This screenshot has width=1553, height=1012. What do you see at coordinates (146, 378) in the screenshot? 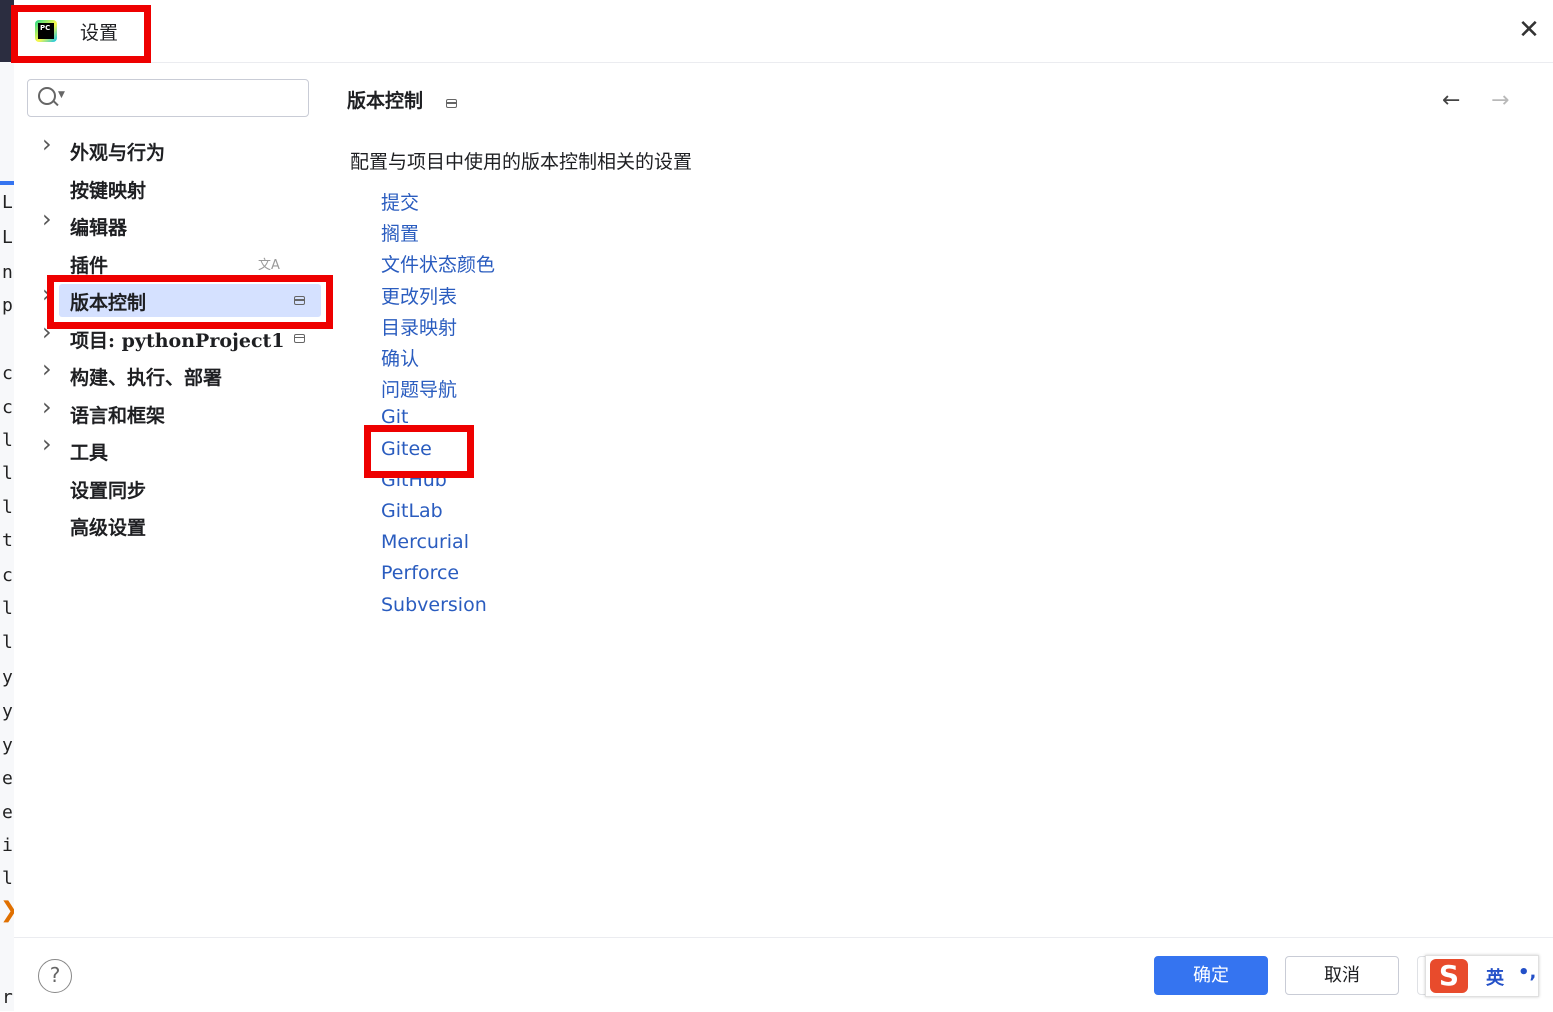
I see `sidebar-item-label: 构建、执行、部署` at bounding box center [146, 378].